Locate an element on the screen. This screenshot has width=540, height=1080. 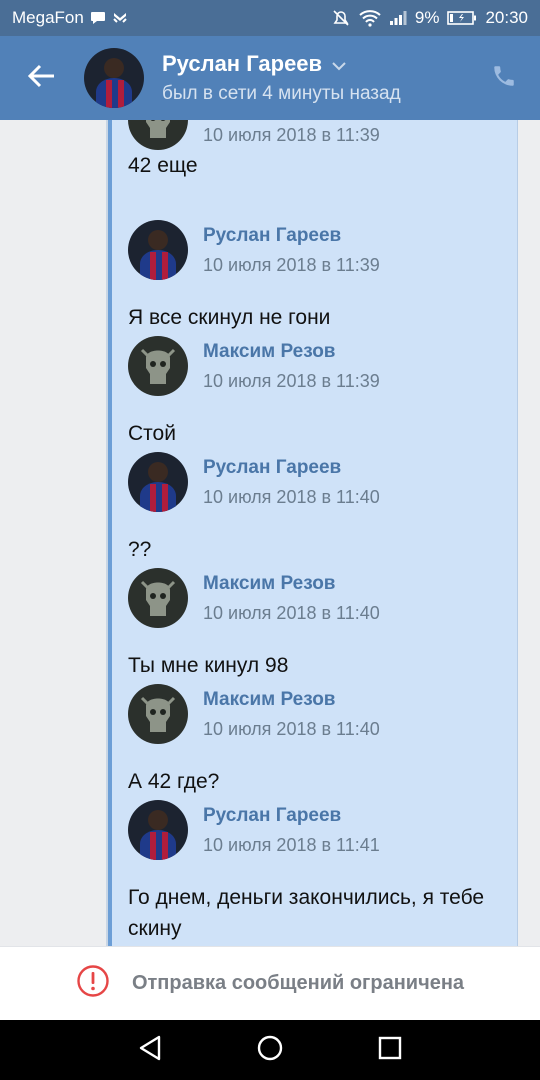
header-title: Руслан Гареев был в сети 4 минуты назад is located at coordinates (315, 78).